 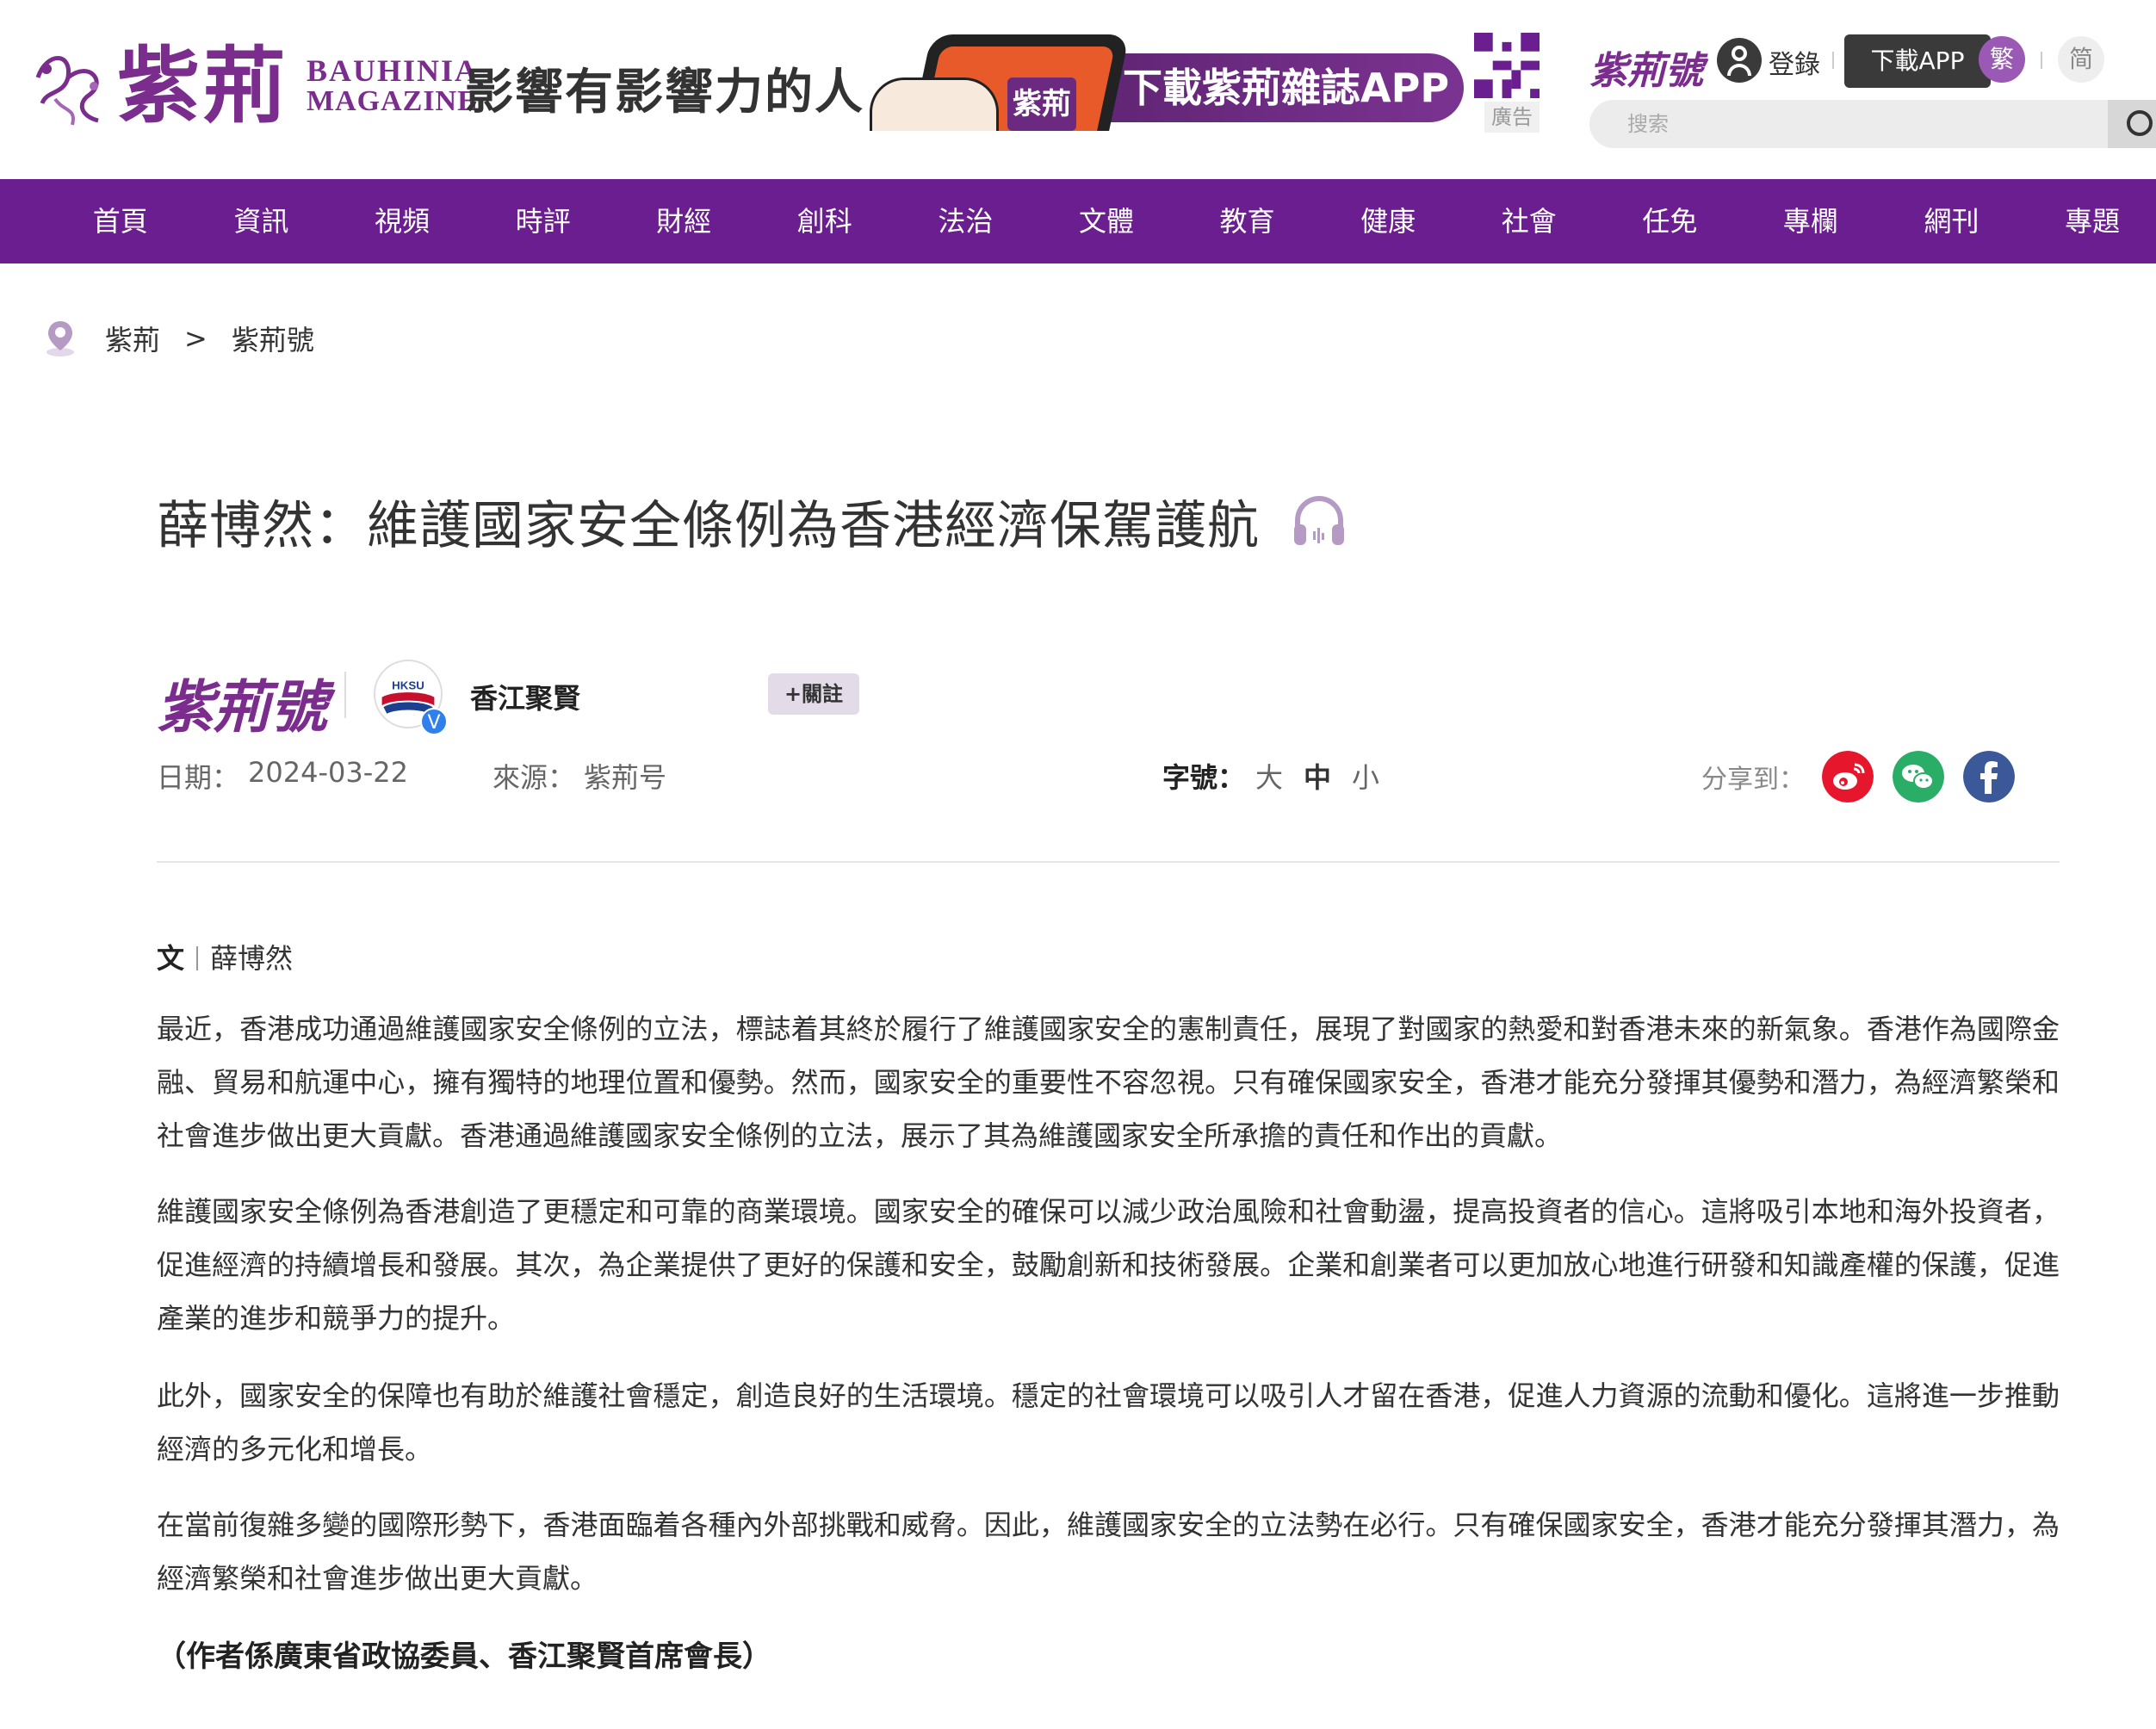 I want to click on nav-item-video: 視頻, so click(x=402, y=221).